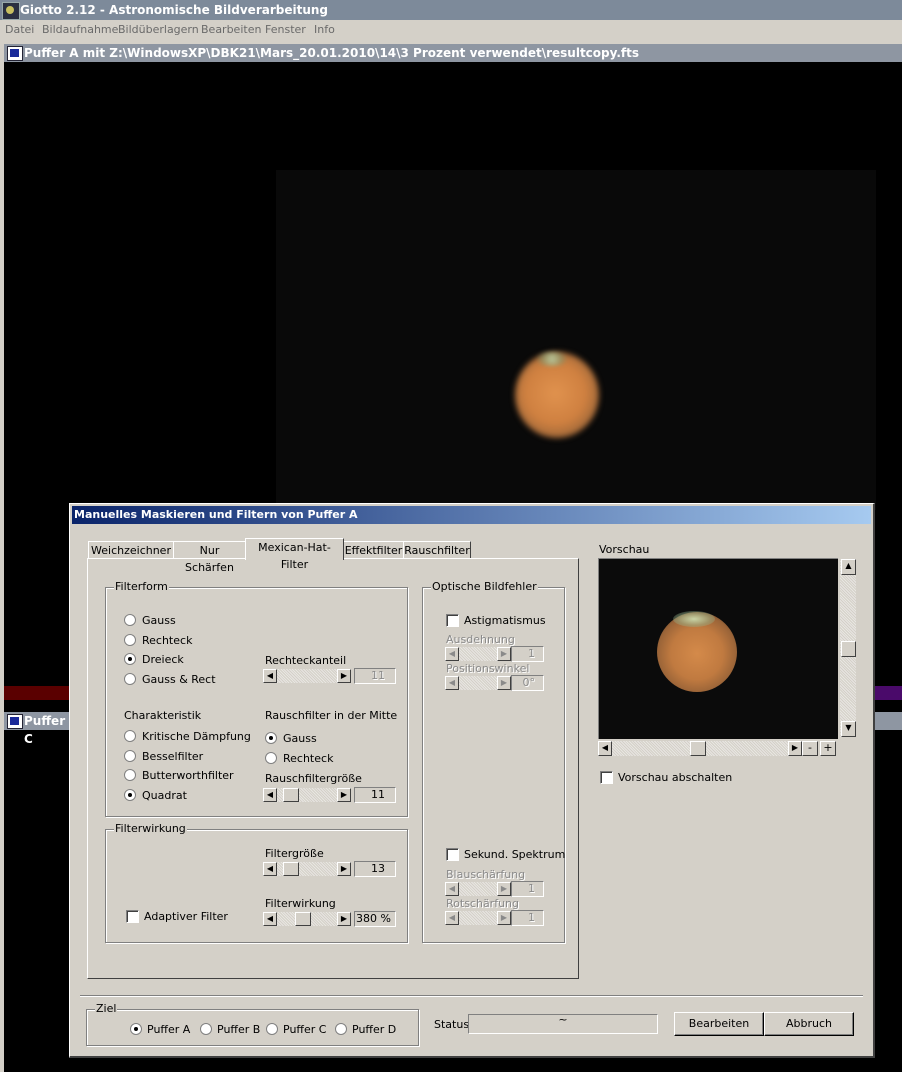  I want to click on rauschfiltergroesse-value: 11, so click(375, 795).